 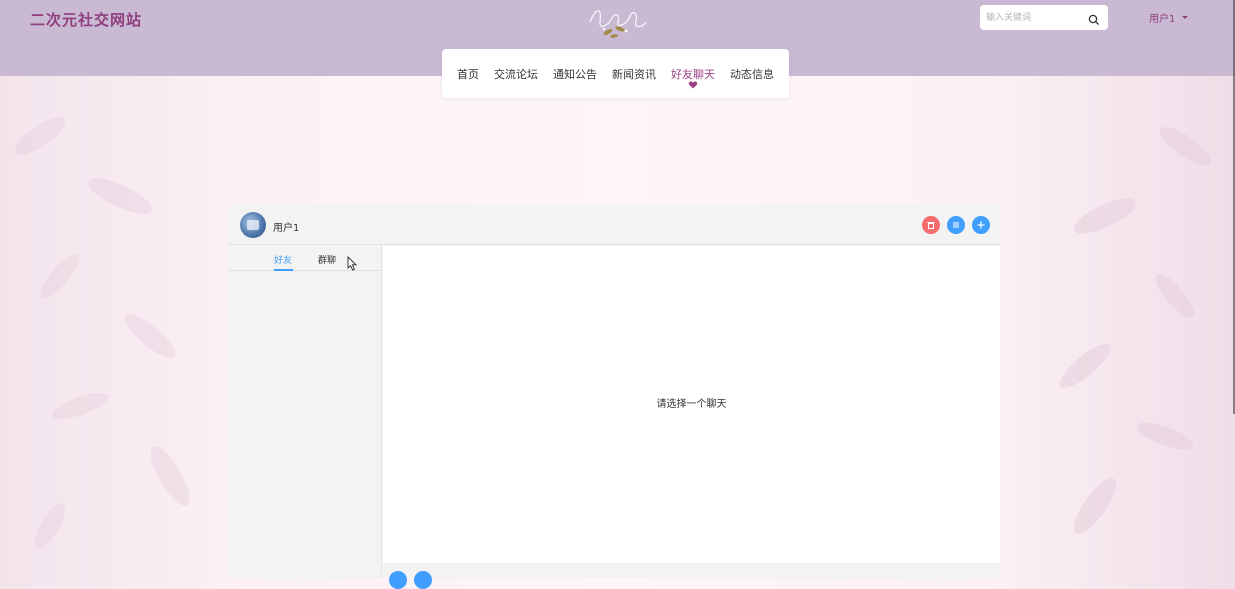 I want to click on heart-icon, so click(x=693, y=85).